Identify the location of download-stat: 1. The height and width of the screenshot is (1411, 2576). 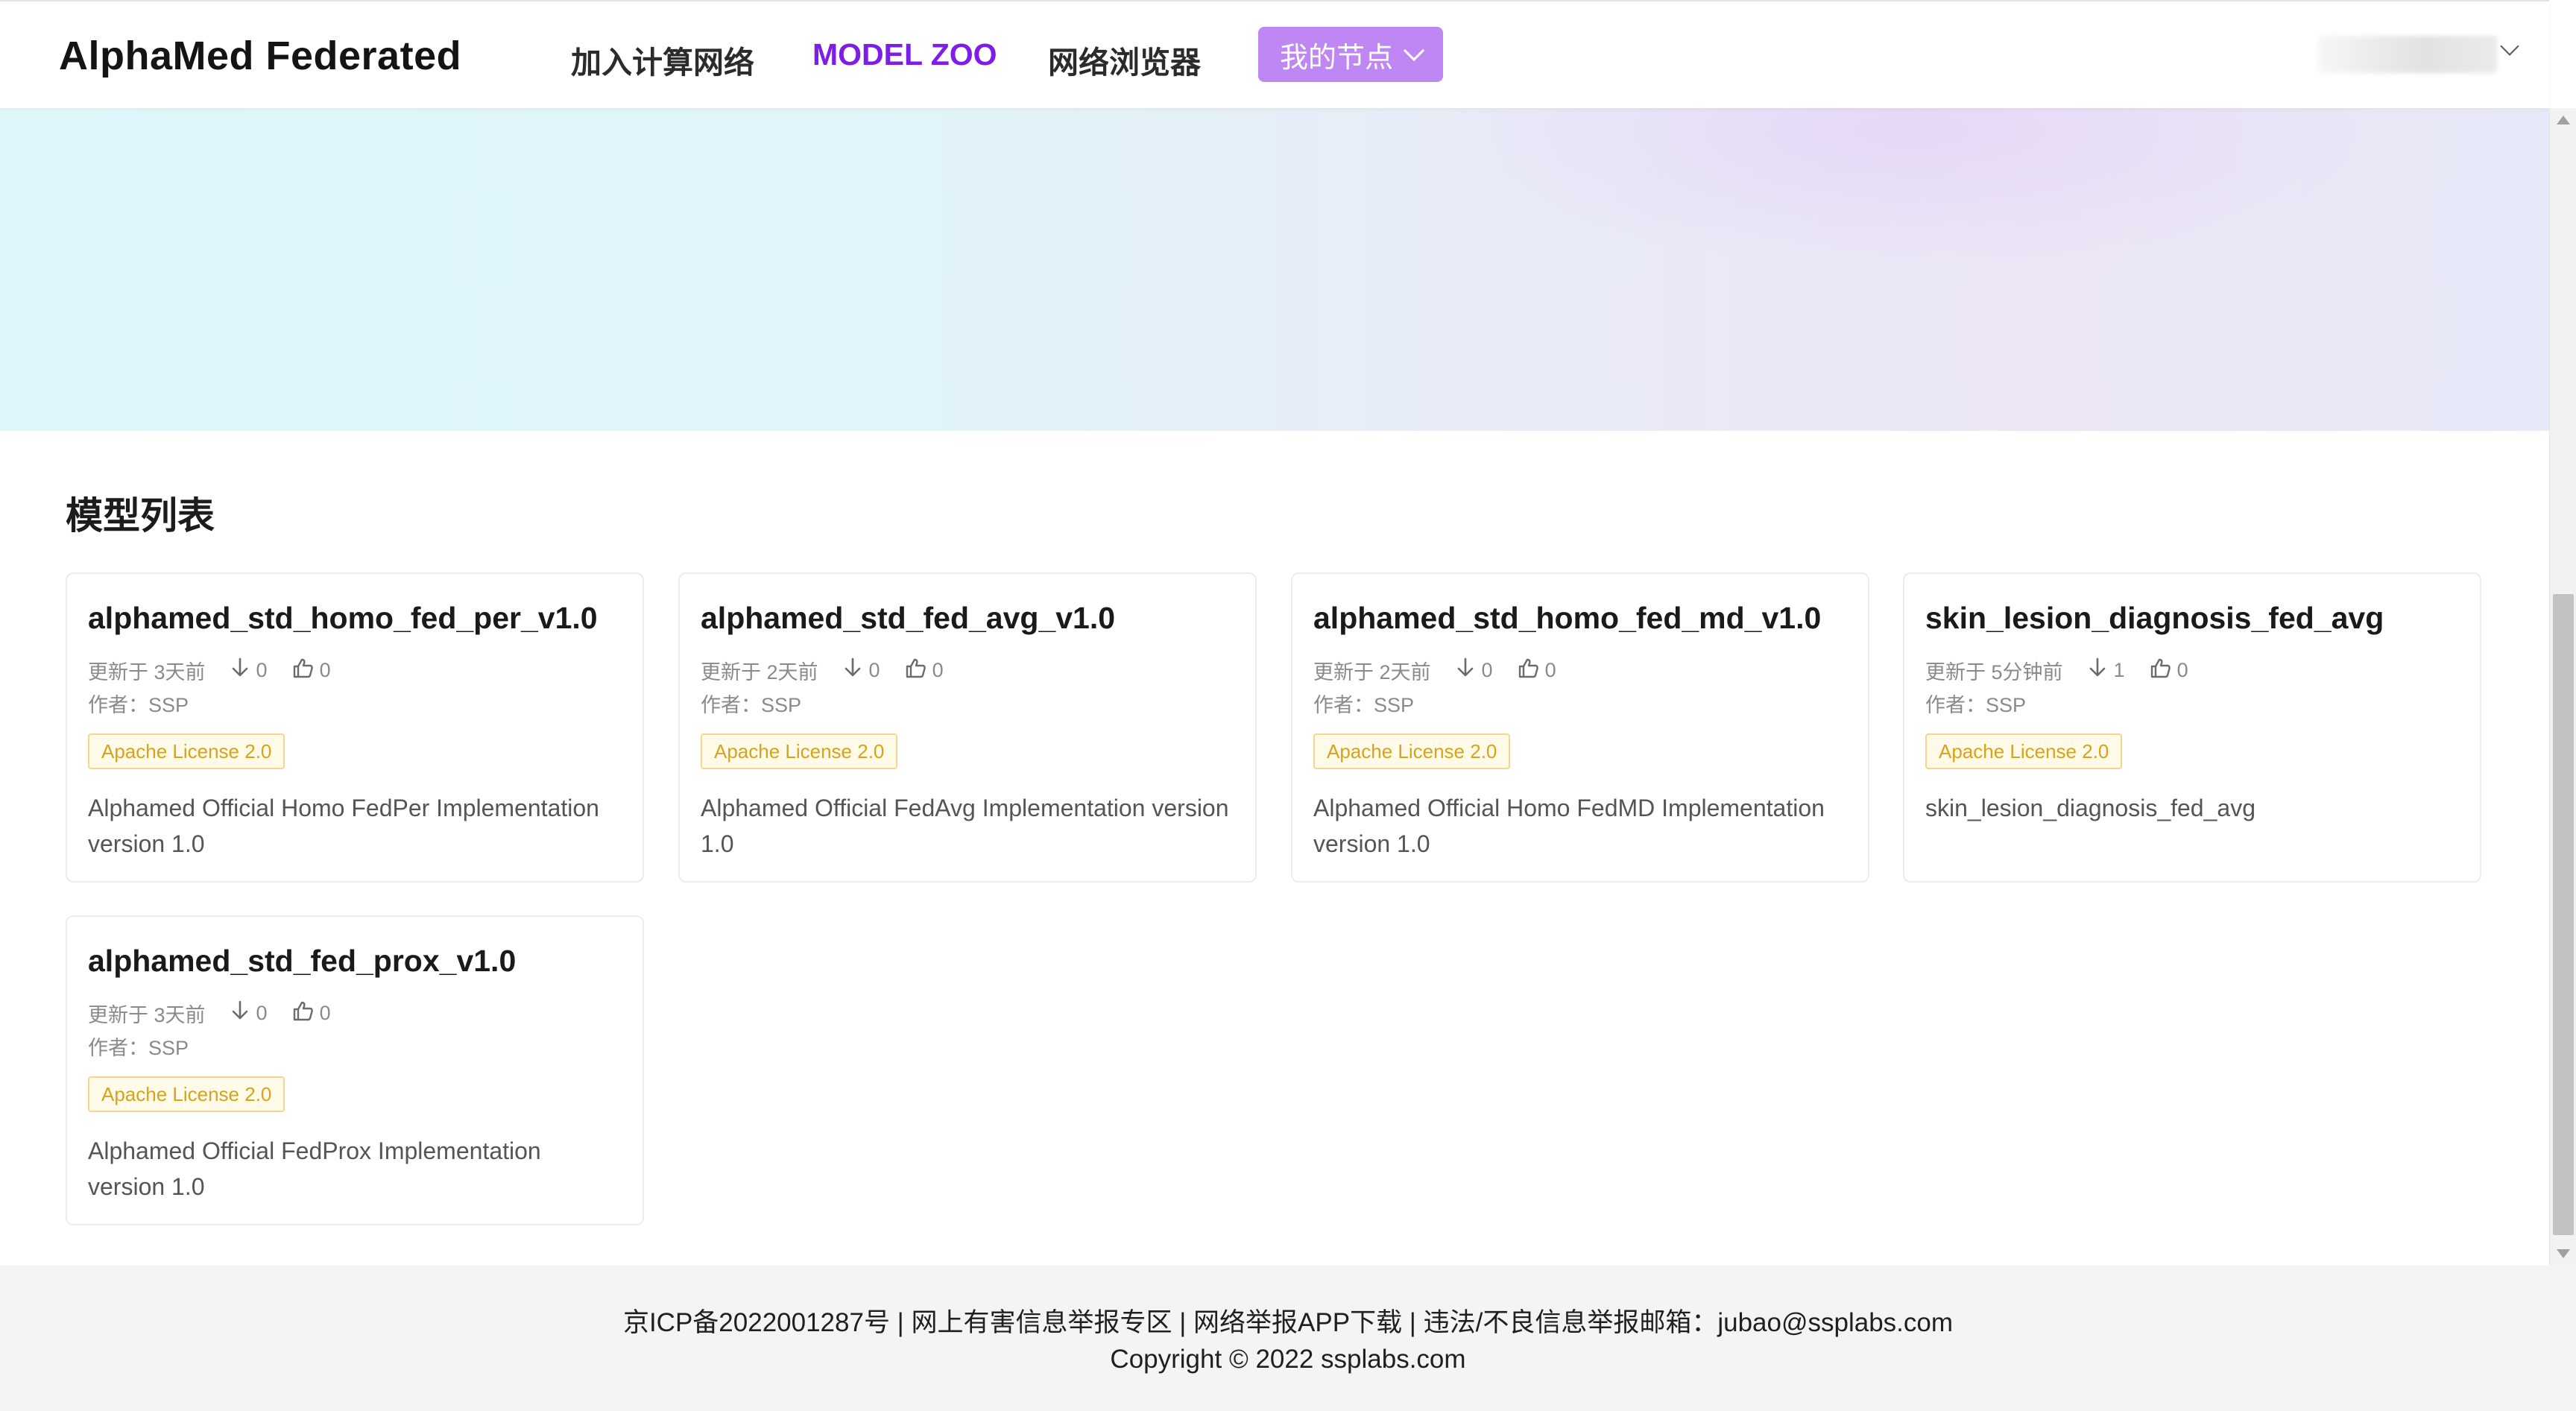
(2106, 670).